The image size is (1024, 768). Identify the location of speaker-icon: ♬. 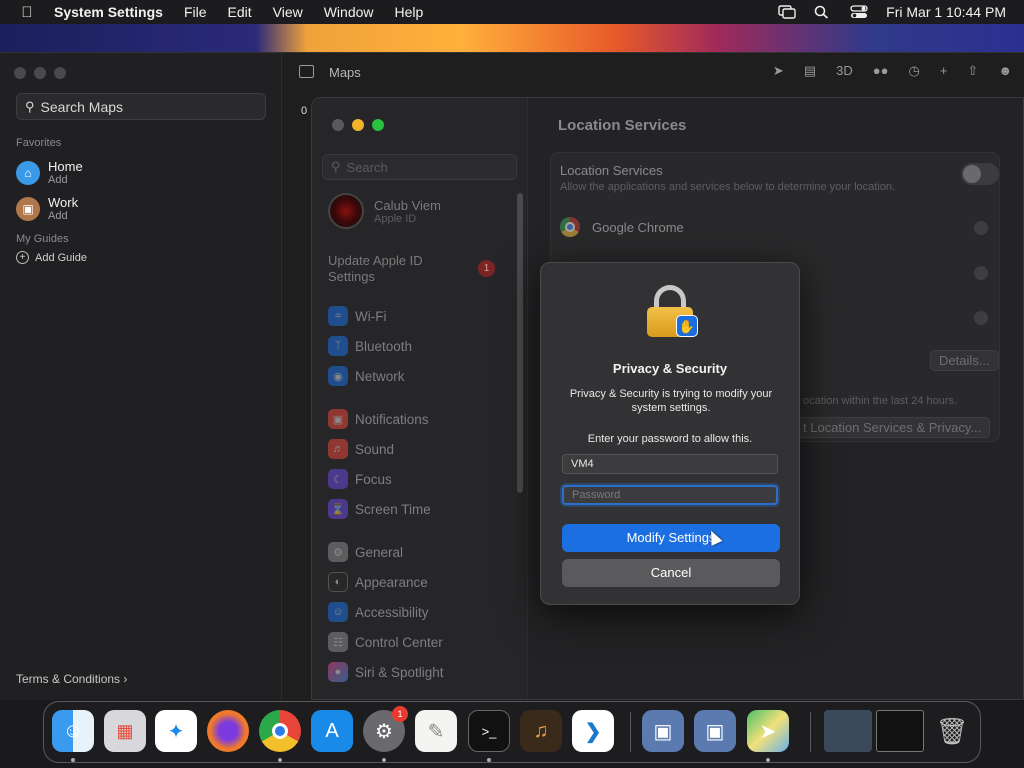
(338, 449).